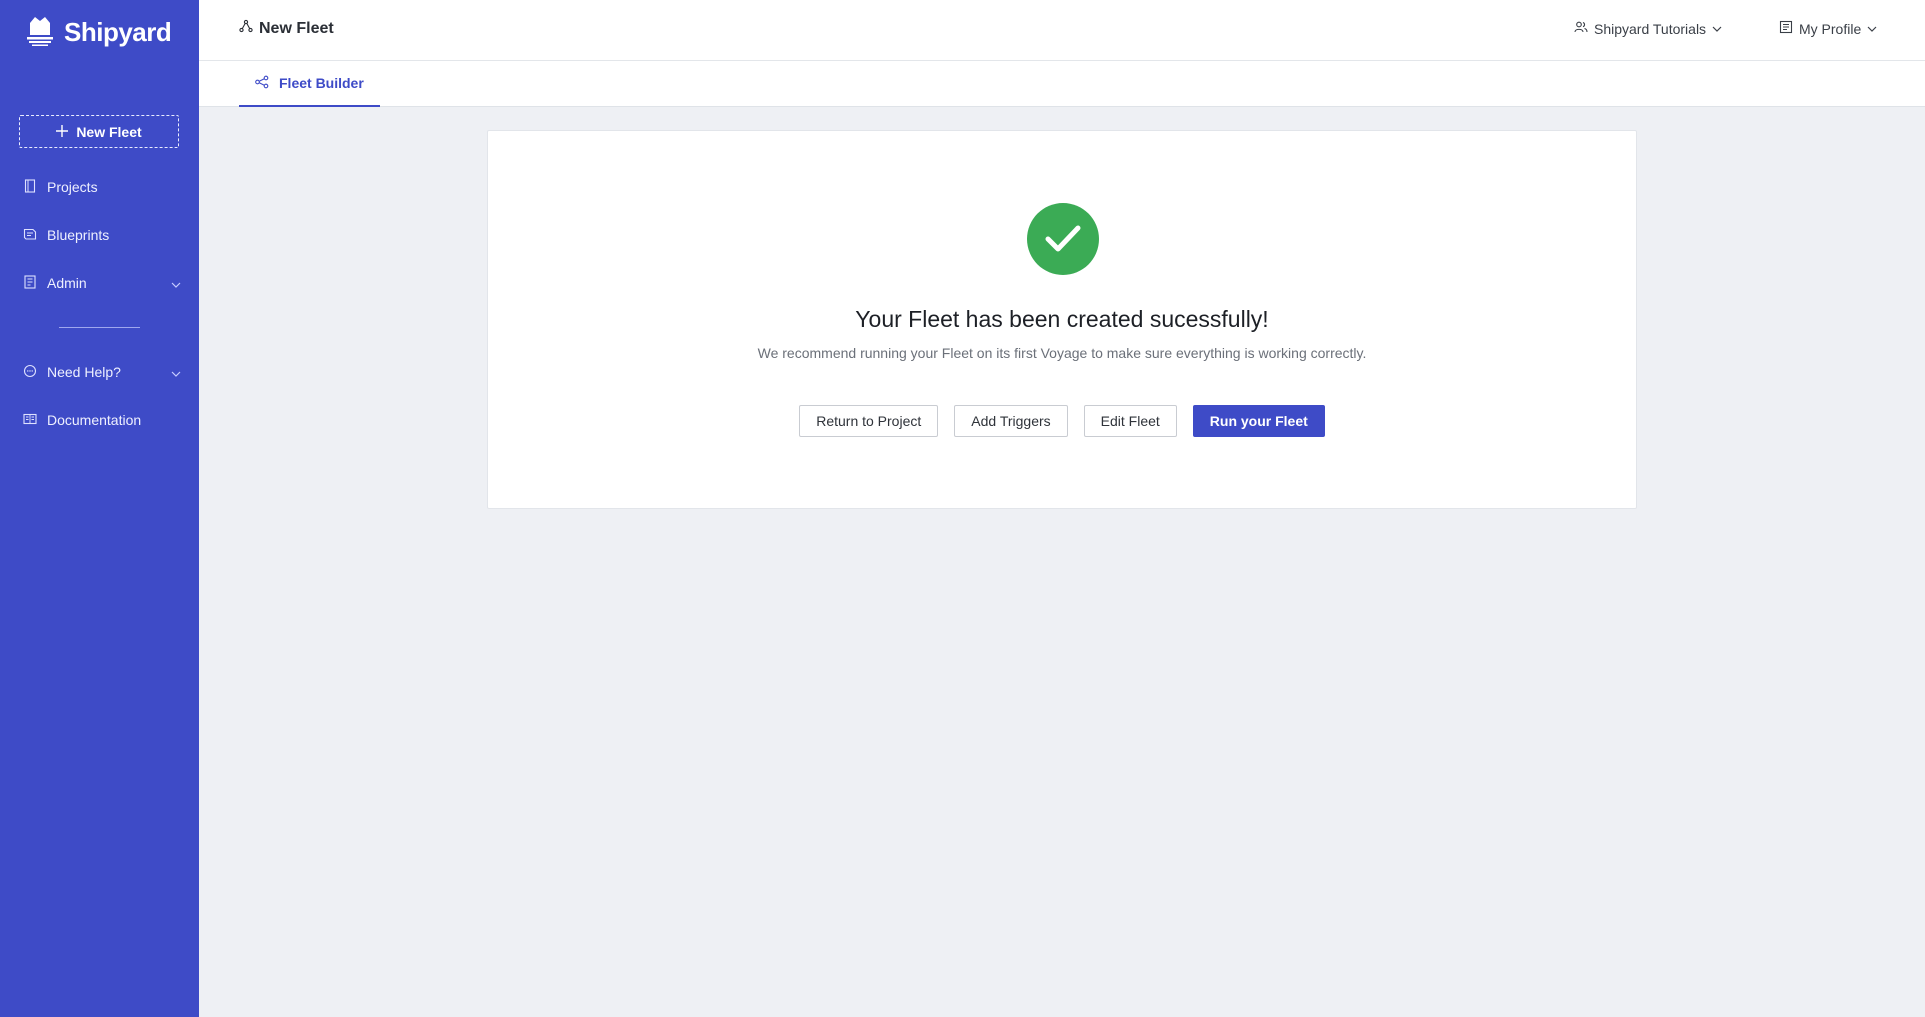 The image size is (1925, 1017). I want to click on shipyard-logo: Shipyard, so click(98, 32).